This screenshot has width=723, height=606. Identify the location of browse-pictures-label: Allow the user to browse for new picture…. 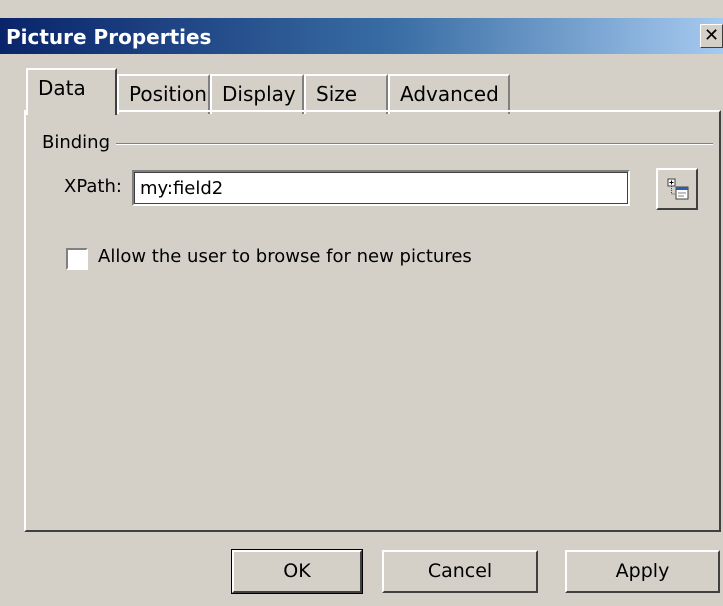
(285, 256).